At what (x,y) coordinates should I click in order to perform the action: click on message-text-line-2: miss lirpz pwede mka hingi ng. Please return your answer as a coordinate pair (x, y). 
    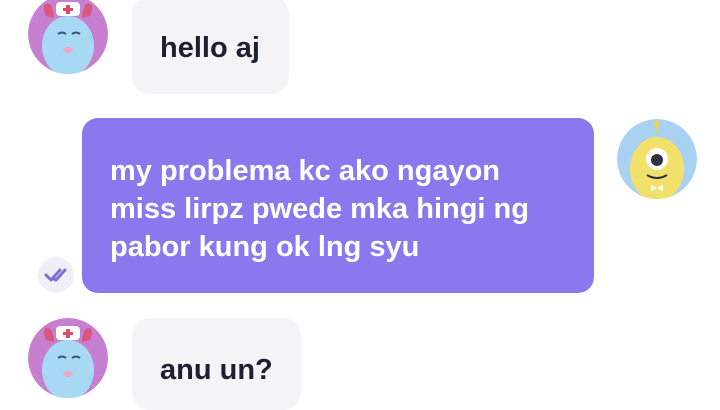
    Looking at the image, I should click on (319, 209).